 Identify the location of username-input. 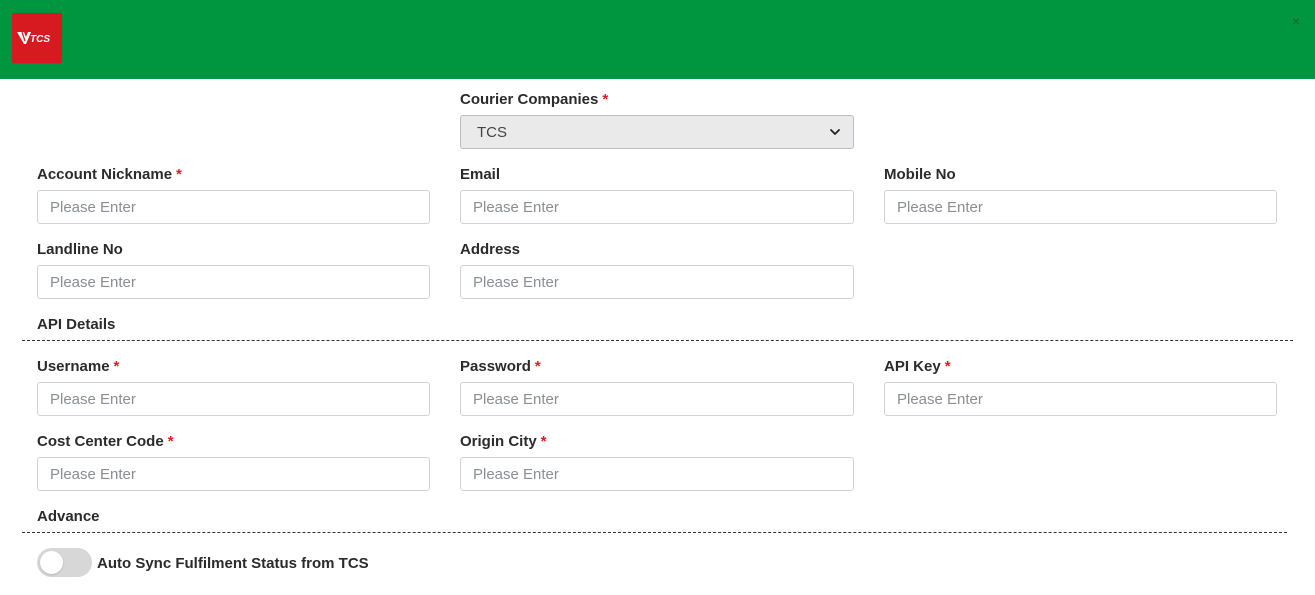
(233, 399).